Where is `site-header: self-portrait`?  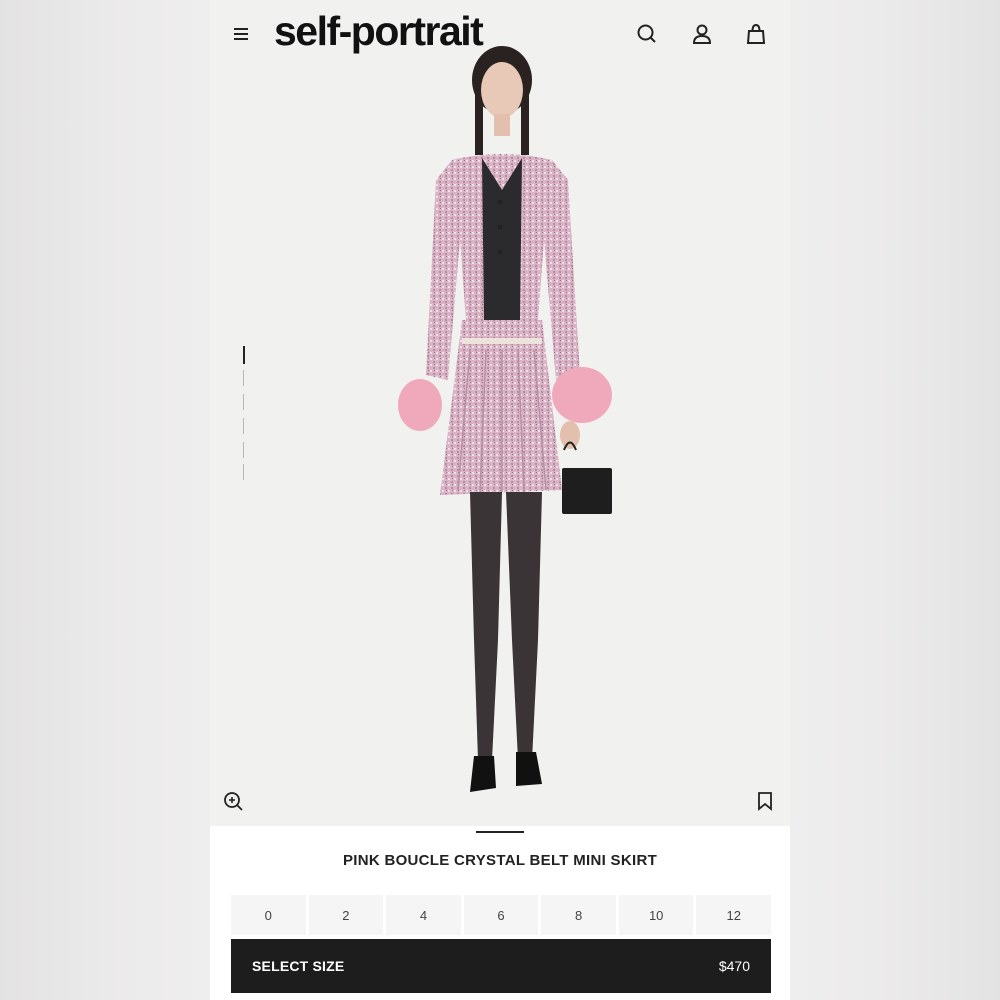
site-header: self-portrait is located at coordinates (500, 35).